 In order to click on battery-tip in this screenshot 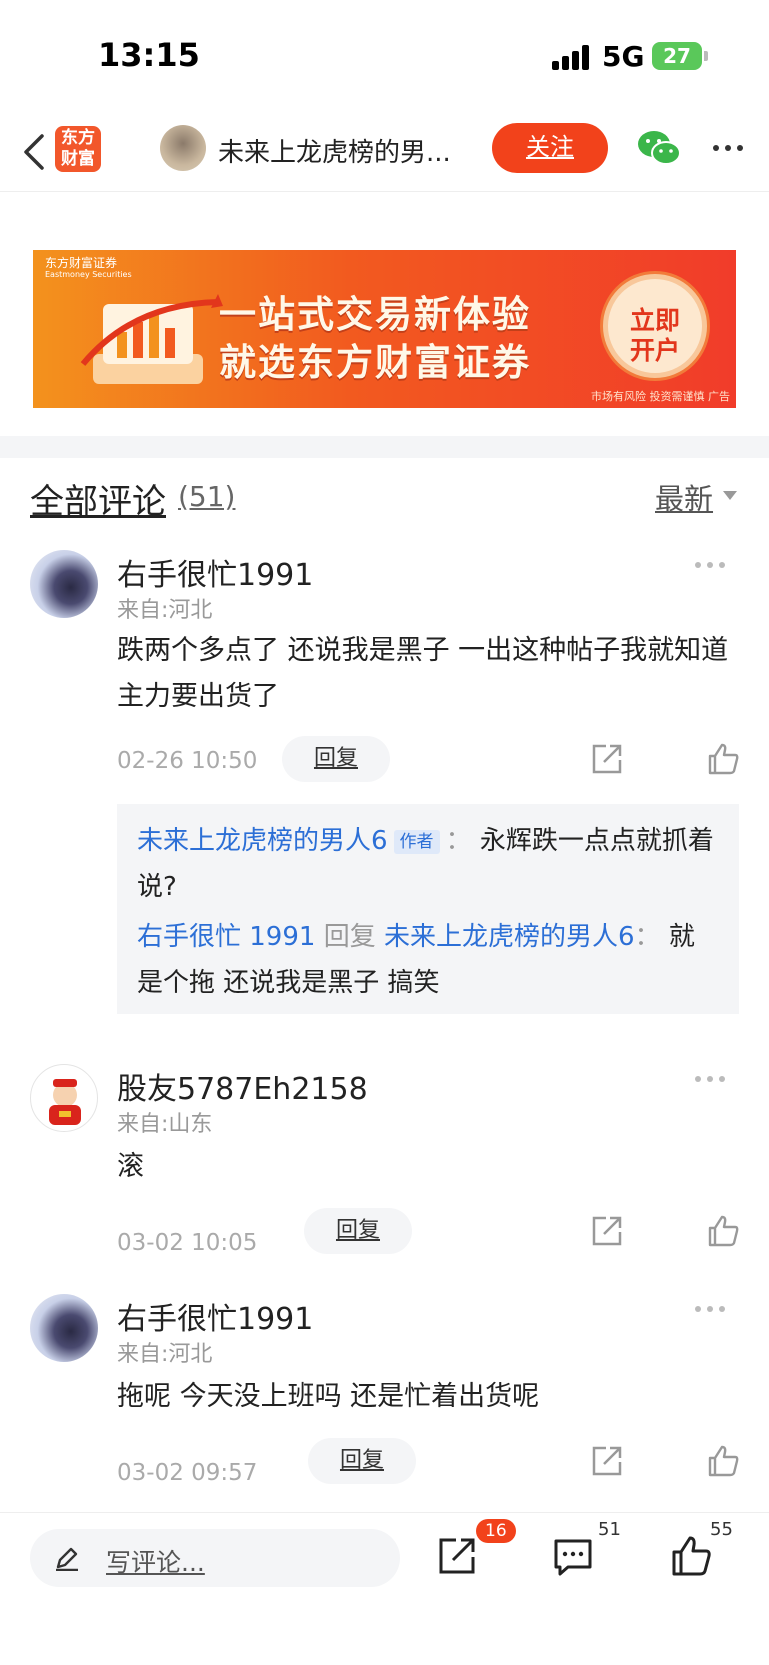, I will do `click(706, 56)`.